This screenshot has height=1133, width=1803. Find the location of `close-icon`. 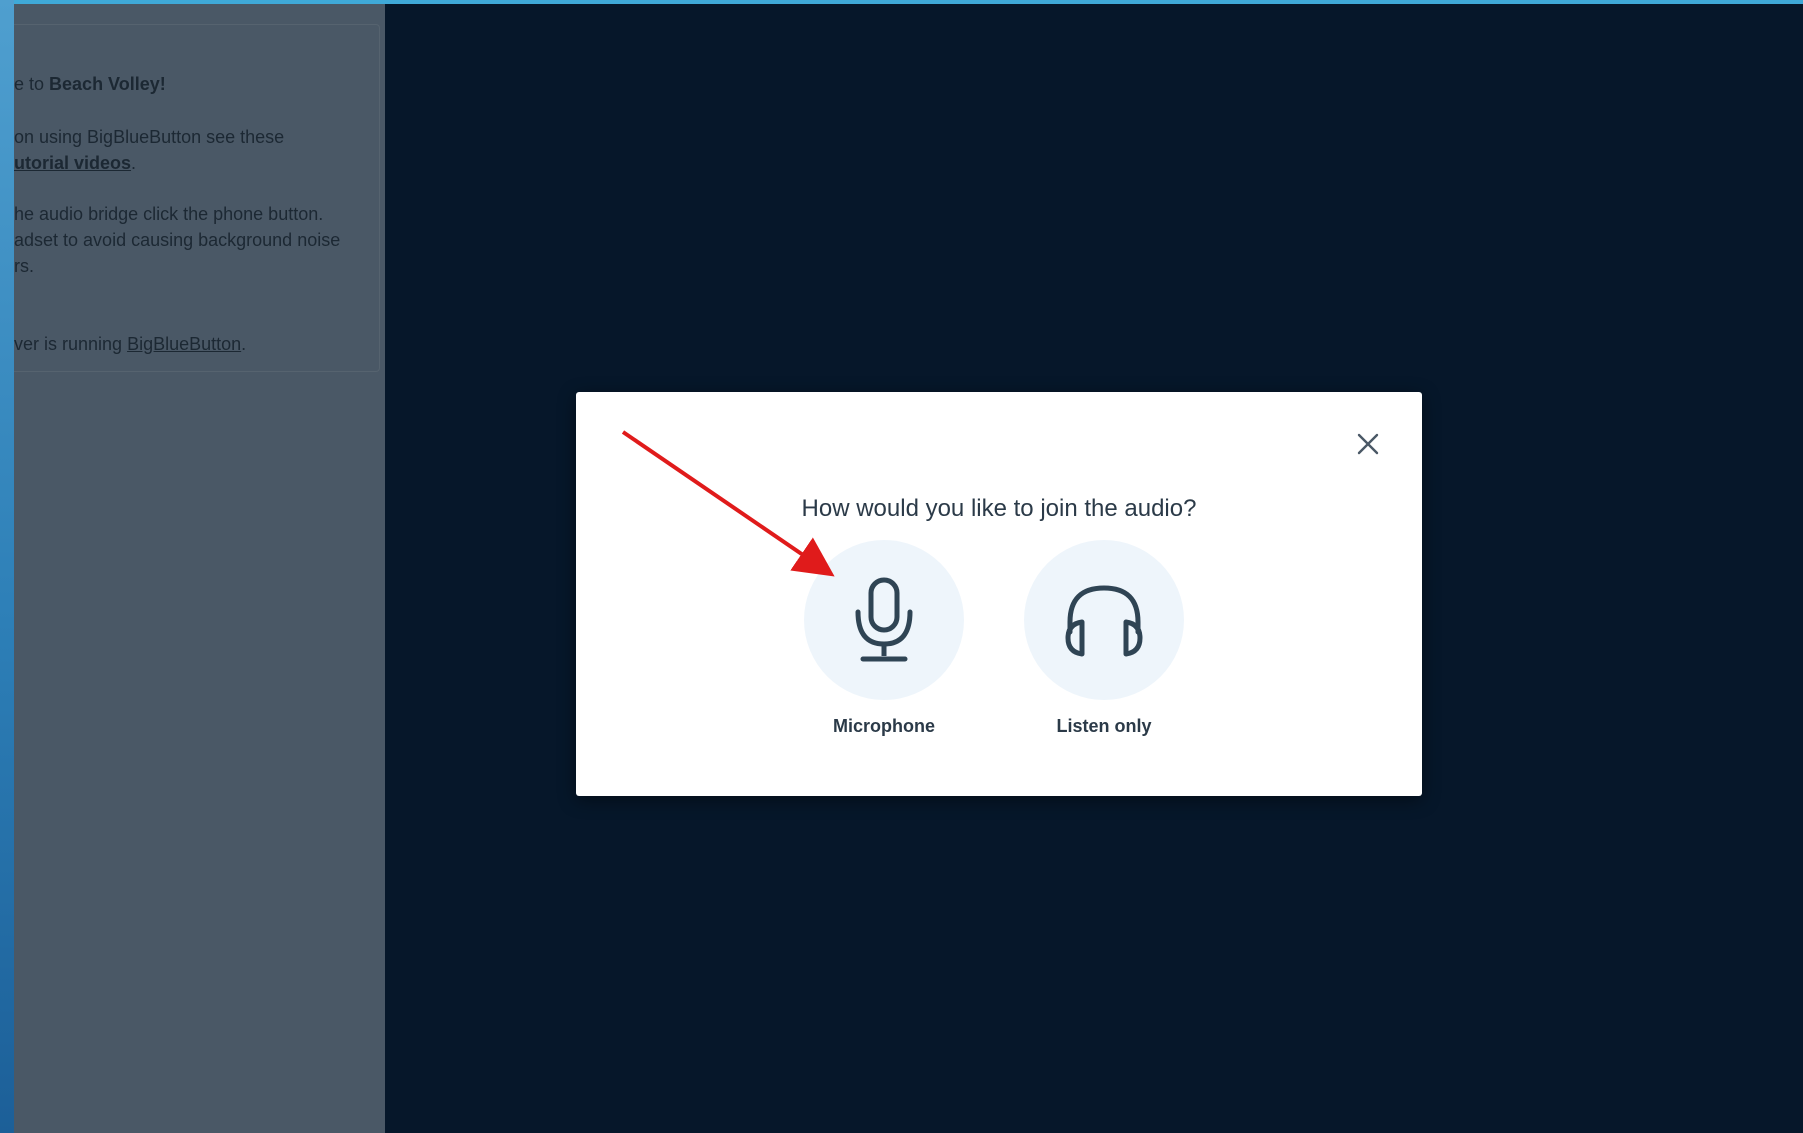

close-icon is located at coordinates (1368, 444).